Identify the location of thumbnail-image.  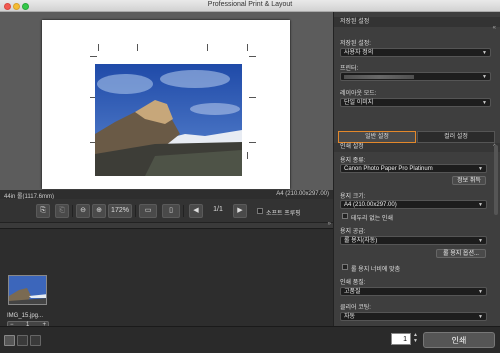
(27, 290).